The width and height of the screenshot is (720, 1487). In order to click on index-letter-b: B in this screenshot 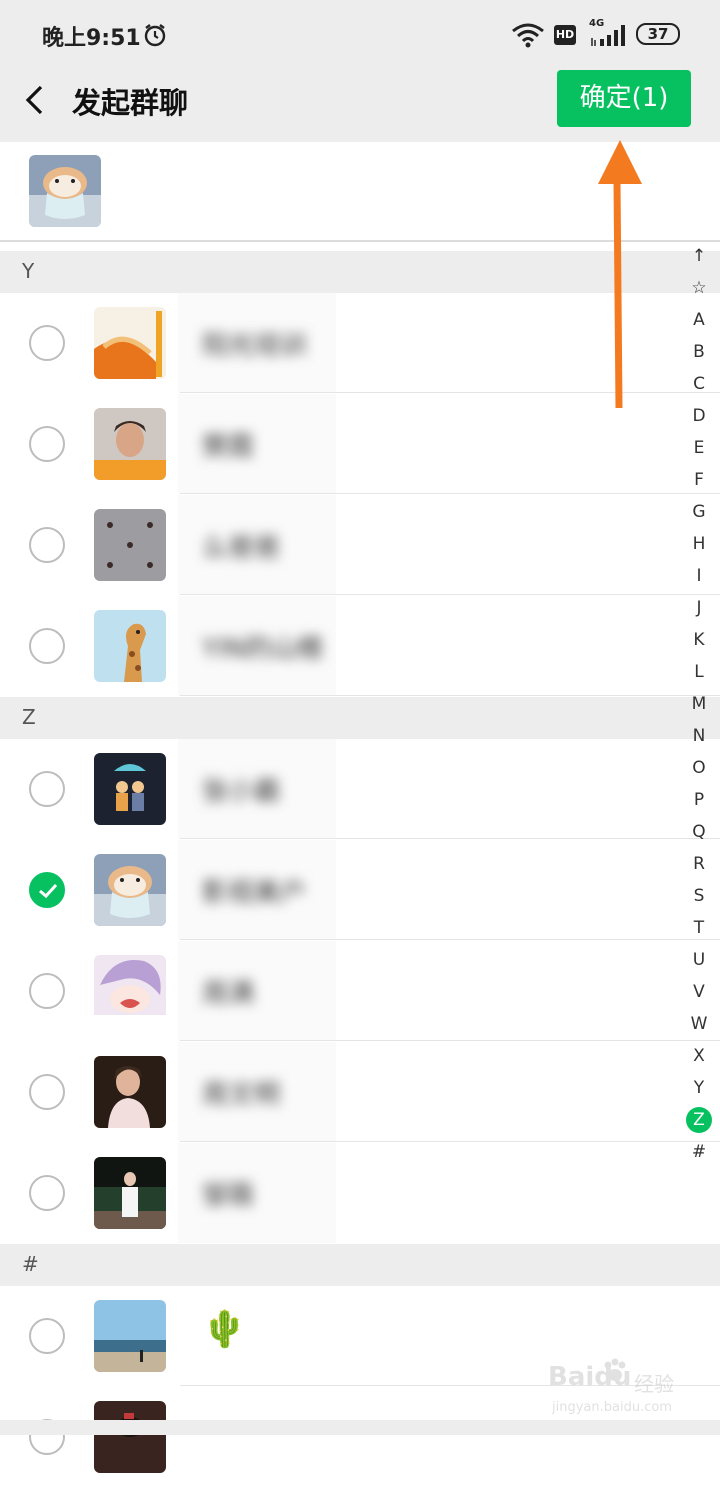, I will do `click(699, 352)`.